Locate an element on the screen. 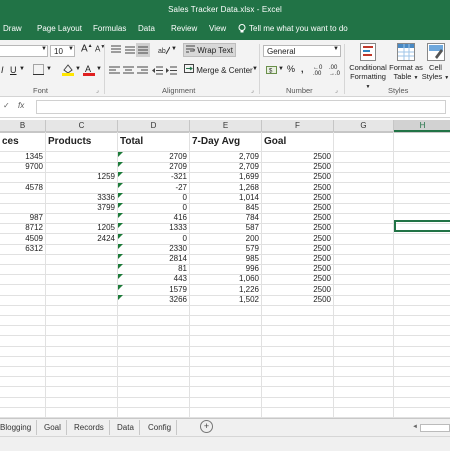 Image resolution: width=450 pixels, height=451 pixels. align-bottom-icon is located at coordinates (143, 50).